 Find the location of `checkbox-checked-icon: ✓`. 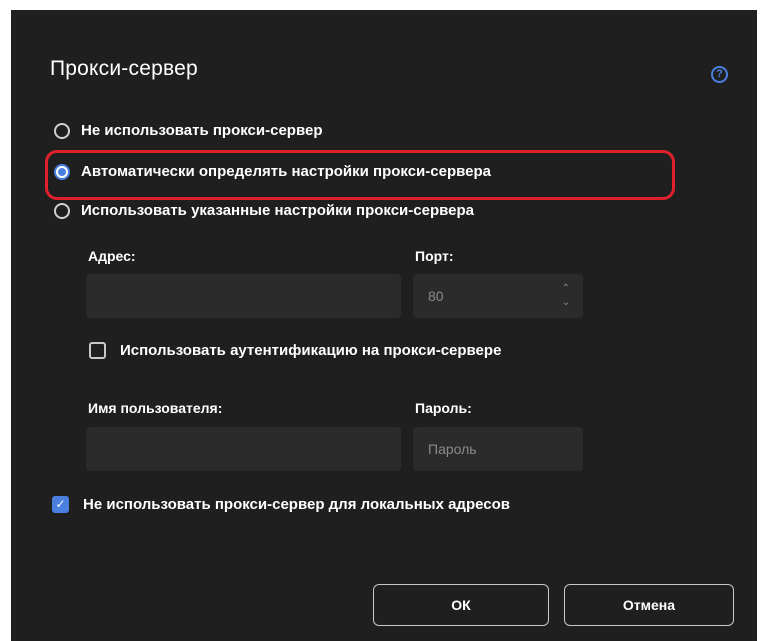

checkbox-checked-icon: ✓ is located at coordinates (60, 504).